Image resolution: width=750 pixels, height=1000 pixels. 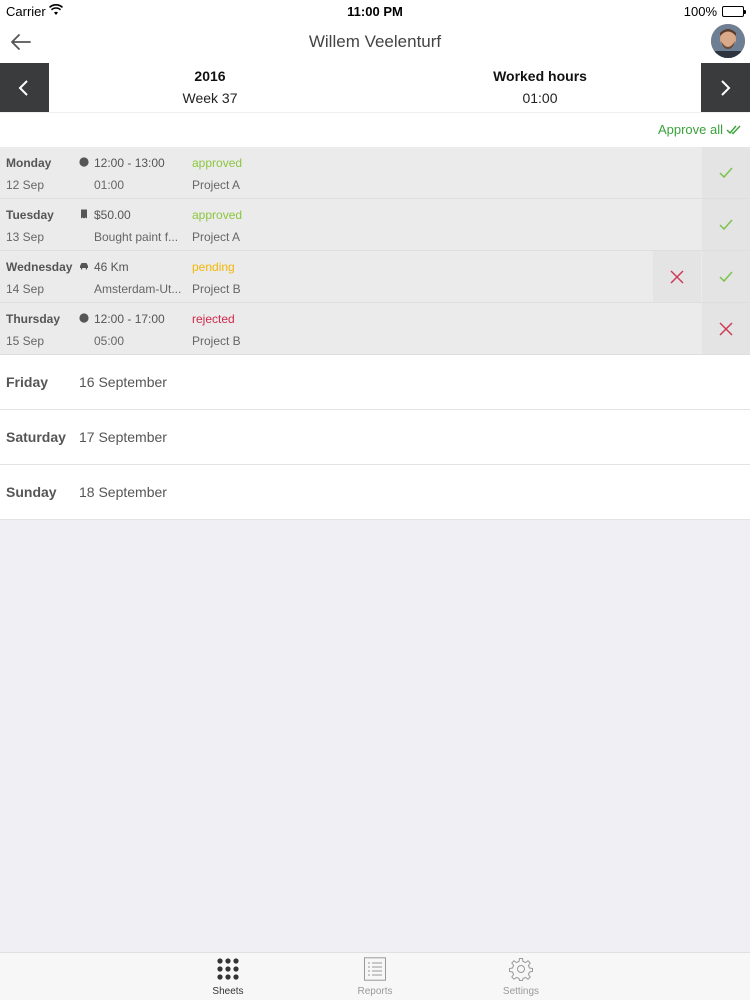 I want to click on week-selector: 2016 Week 37 Worked hours 01:00, so click(x=375, y=87).